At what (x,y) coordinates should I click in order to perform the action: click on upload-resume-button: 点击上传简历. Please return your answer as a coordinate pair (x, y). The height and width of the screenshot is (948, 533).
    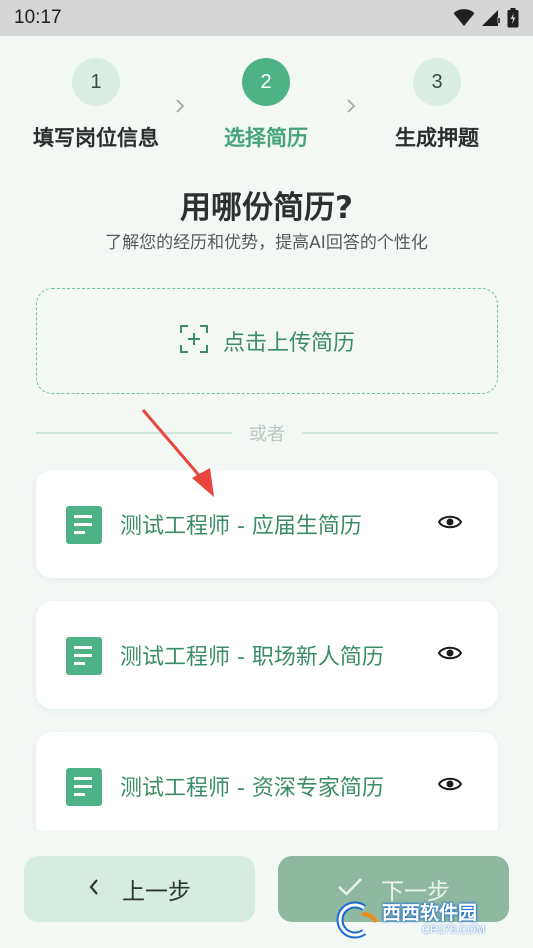
    Looking at the image, I should click on (267, 341).